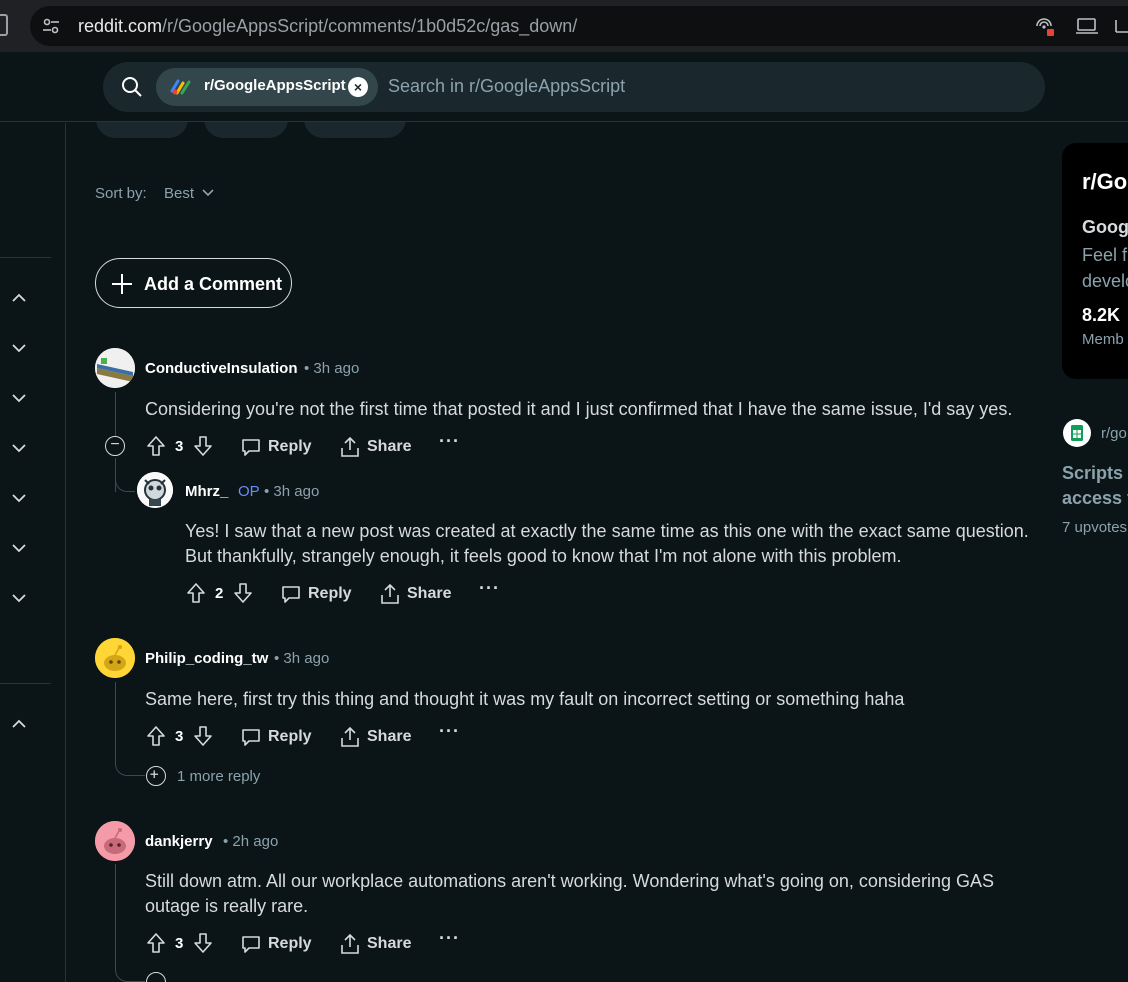 The width and height of the screenshot is (1128, 982). What do you see at coordinates (25, 257) in the screenshot?
I see `rail-divider` at bounding box center [25, 257].